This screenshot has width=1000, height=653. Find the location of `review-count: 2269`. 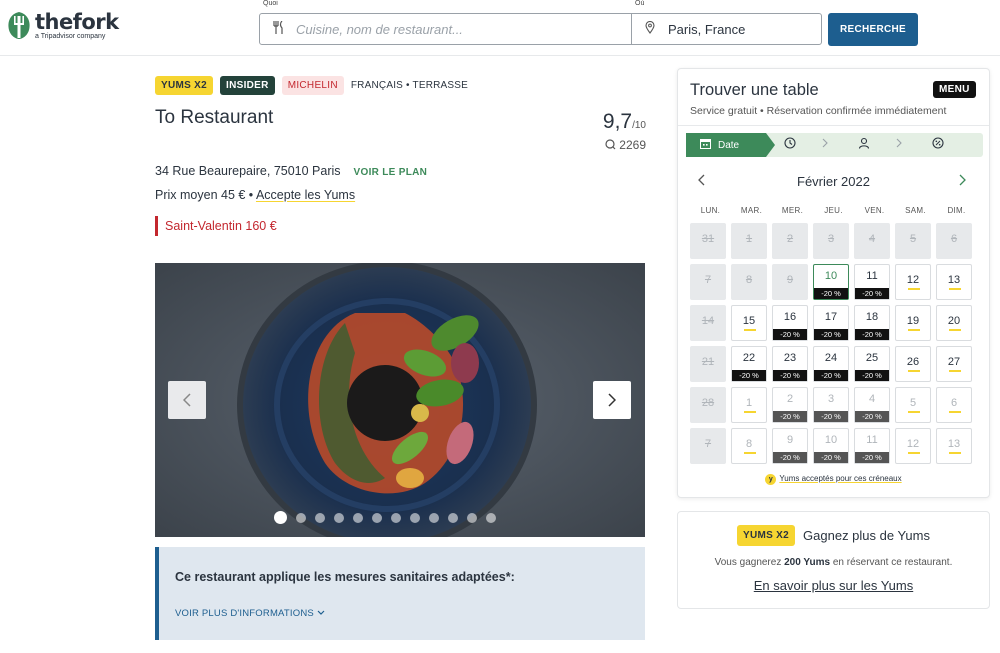

review-count: 2269 is located at coordinates (619, 145).